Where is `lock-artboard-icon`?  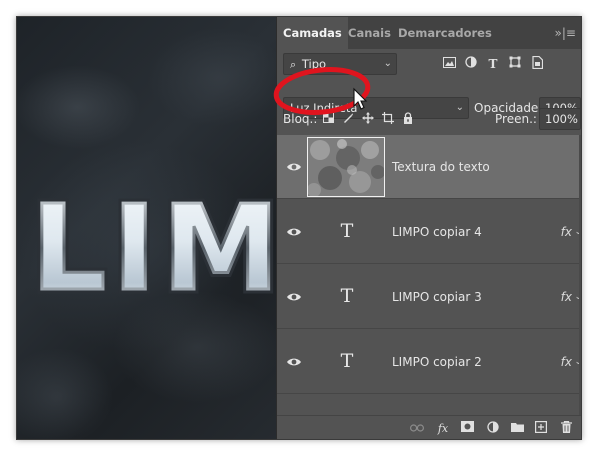 lock-artboard-icon is located at coordinates (388, 119).